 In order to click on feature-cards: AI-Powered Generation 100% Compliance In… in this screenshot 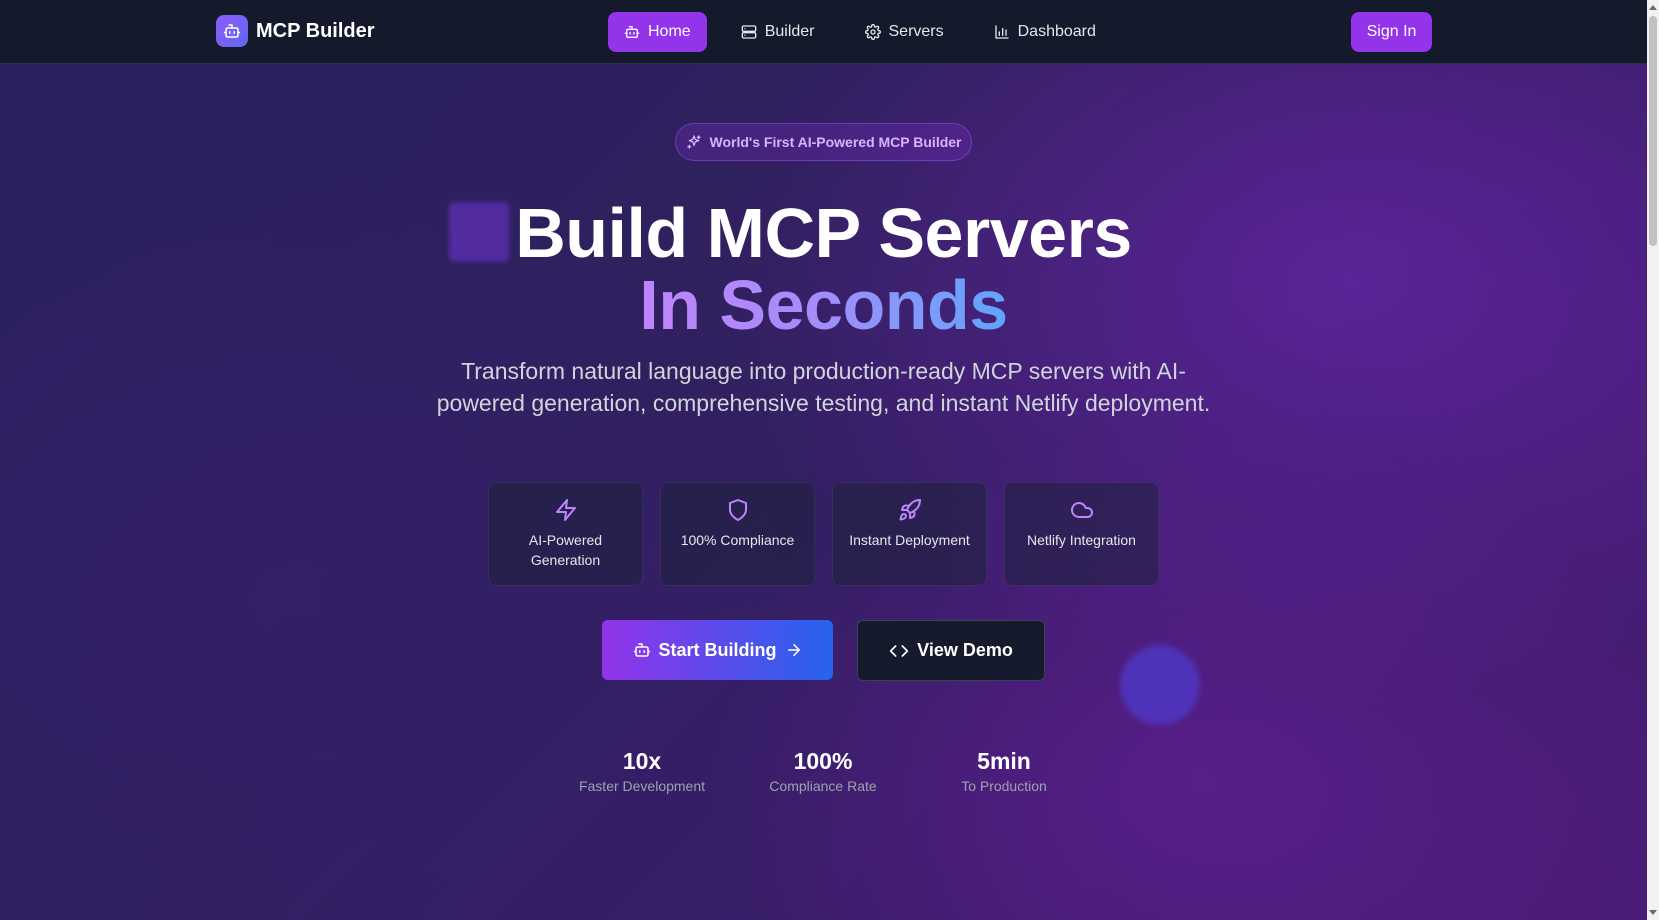, I will do `click(832, 534)`.